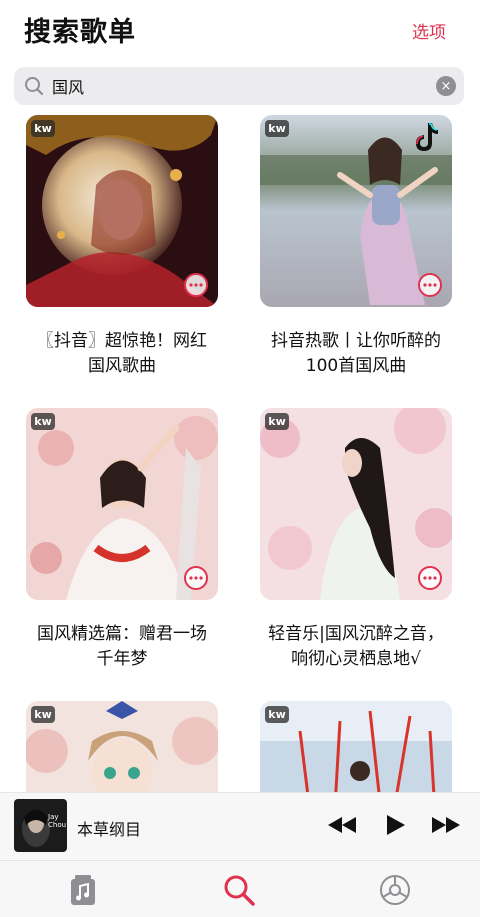  Describe the element at coordinates (356, 647) in the screenshot. I see `playlist-title: 轻音乐|国风沉醉之音， 响彻心灵栖息地√` at that location.